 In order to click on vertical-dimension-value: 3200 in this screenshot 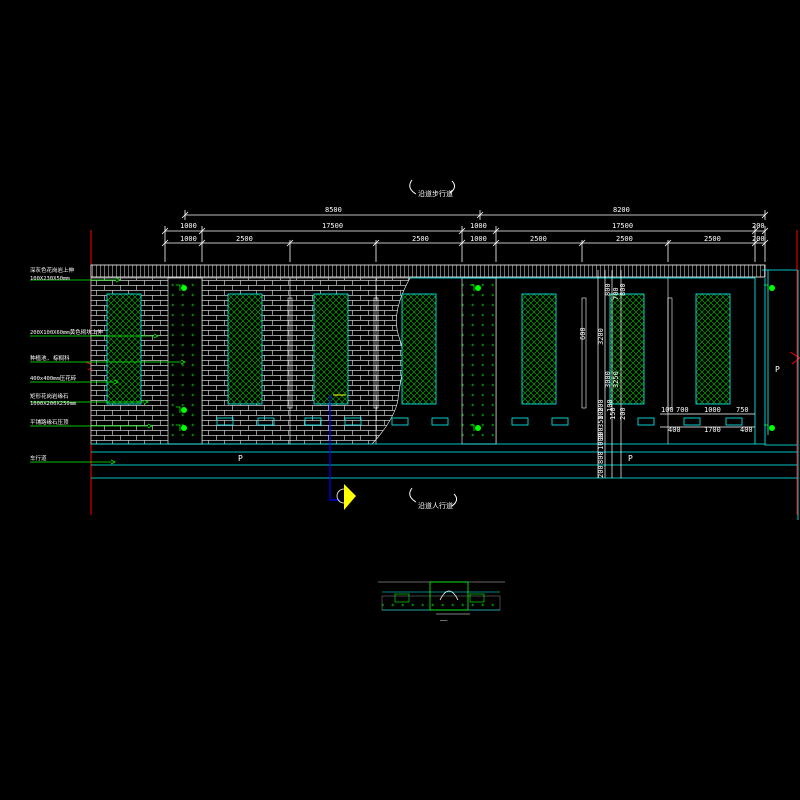, I will do `click(601, 336)`.